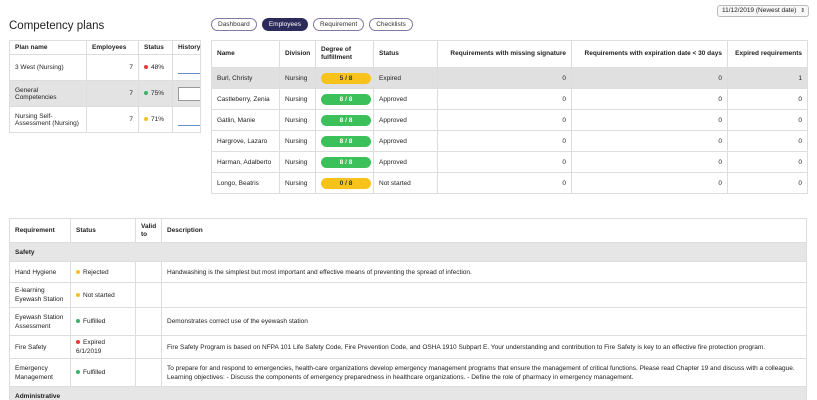  What do you see at coordinates (767, 54) in the screenshot?
I see `emp-header-expired: Expired requirements` at bounding box center [767, 54].